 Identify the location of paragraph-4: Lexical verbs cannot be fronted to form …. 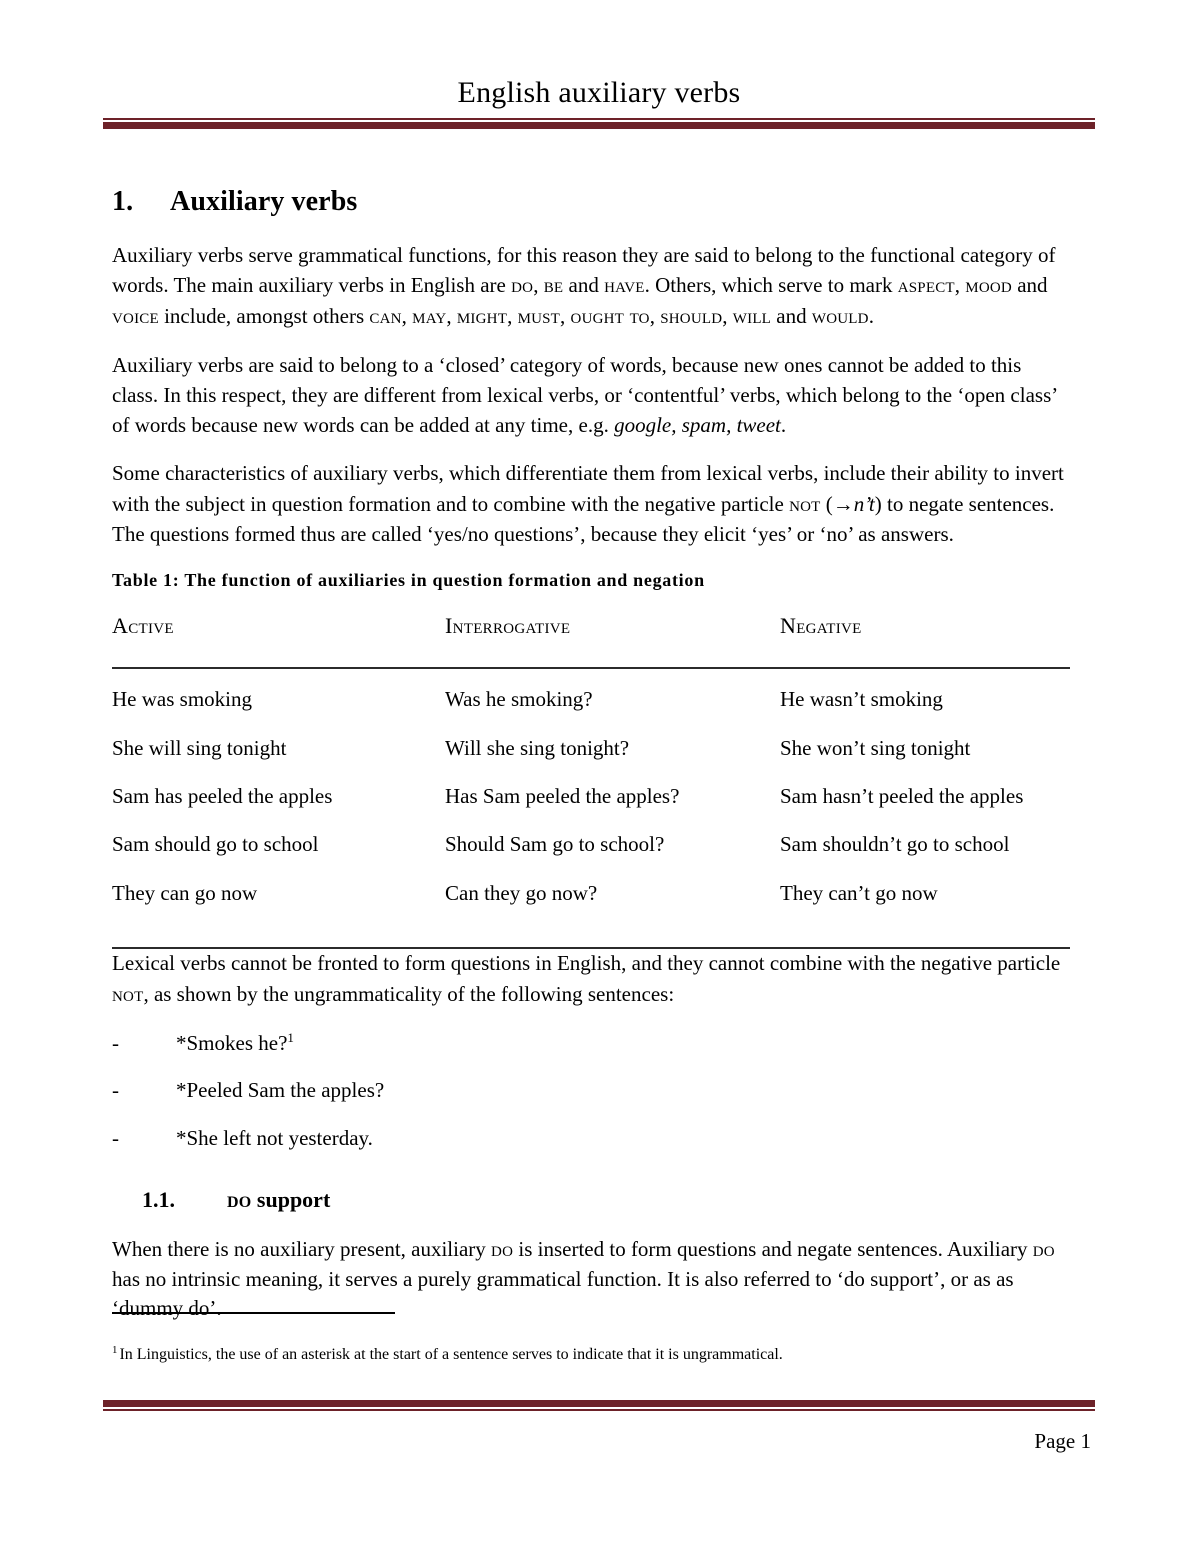
(591, 979).